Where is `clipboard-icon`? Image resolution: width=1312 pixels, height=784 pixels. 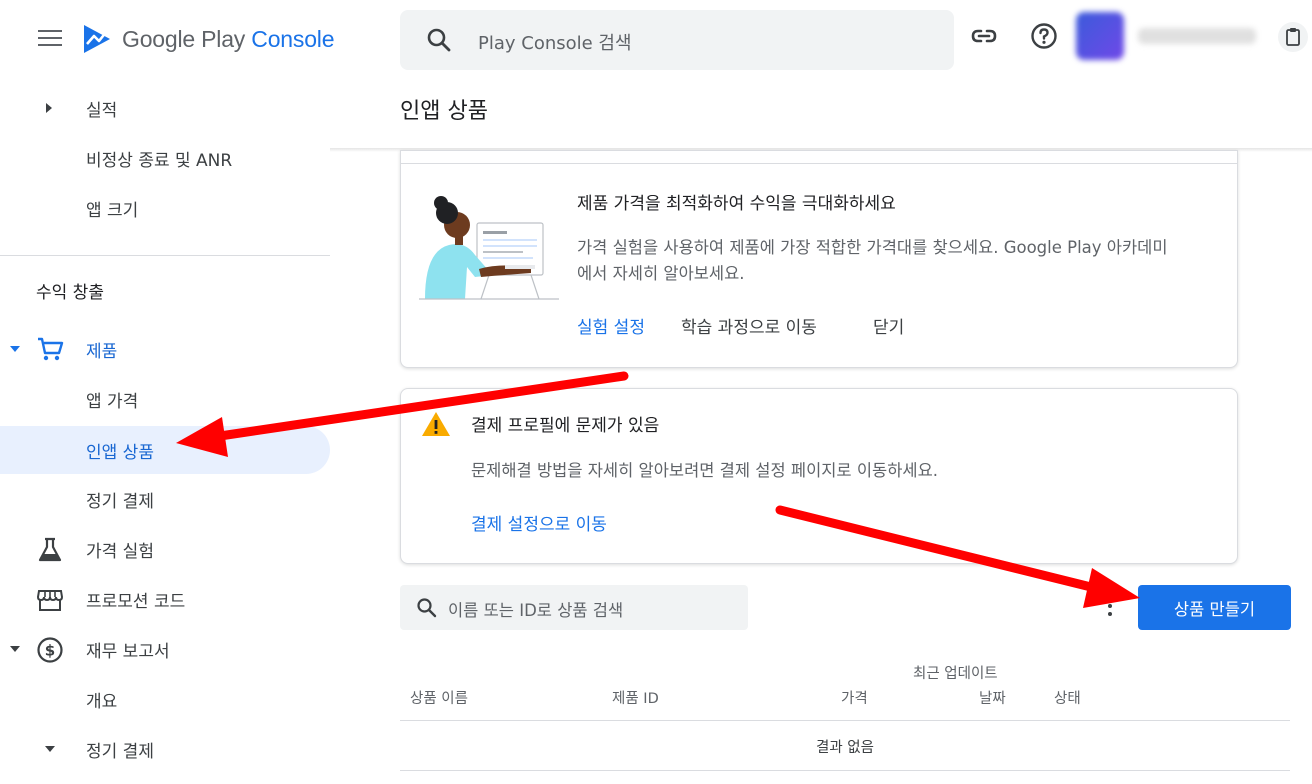
clipboard-icon is located at coordinates (1293, 37).